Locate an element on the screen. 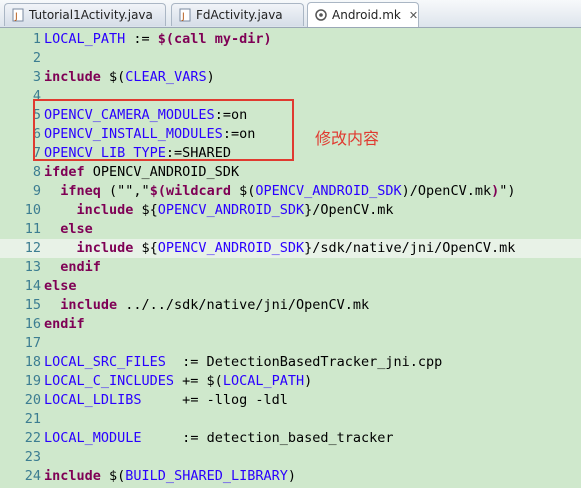  line-number: 19 is located at coordinates (32, 381).